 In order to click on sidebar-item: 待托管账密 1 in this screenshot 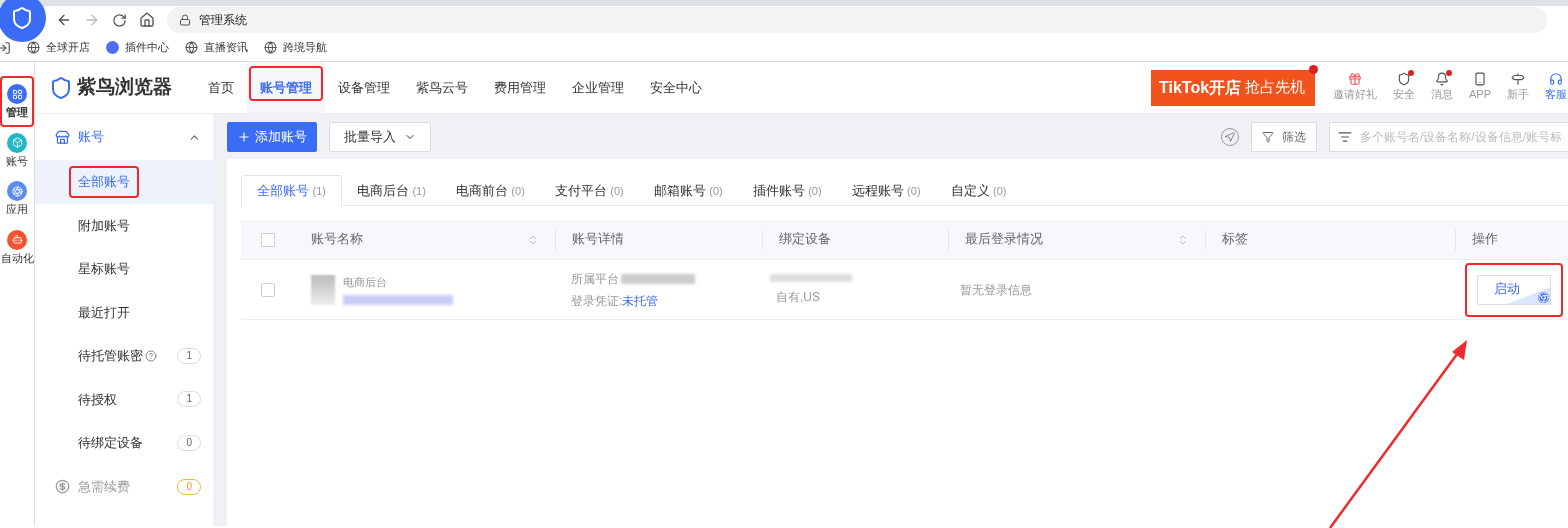, I will do `click(124, 356)`.